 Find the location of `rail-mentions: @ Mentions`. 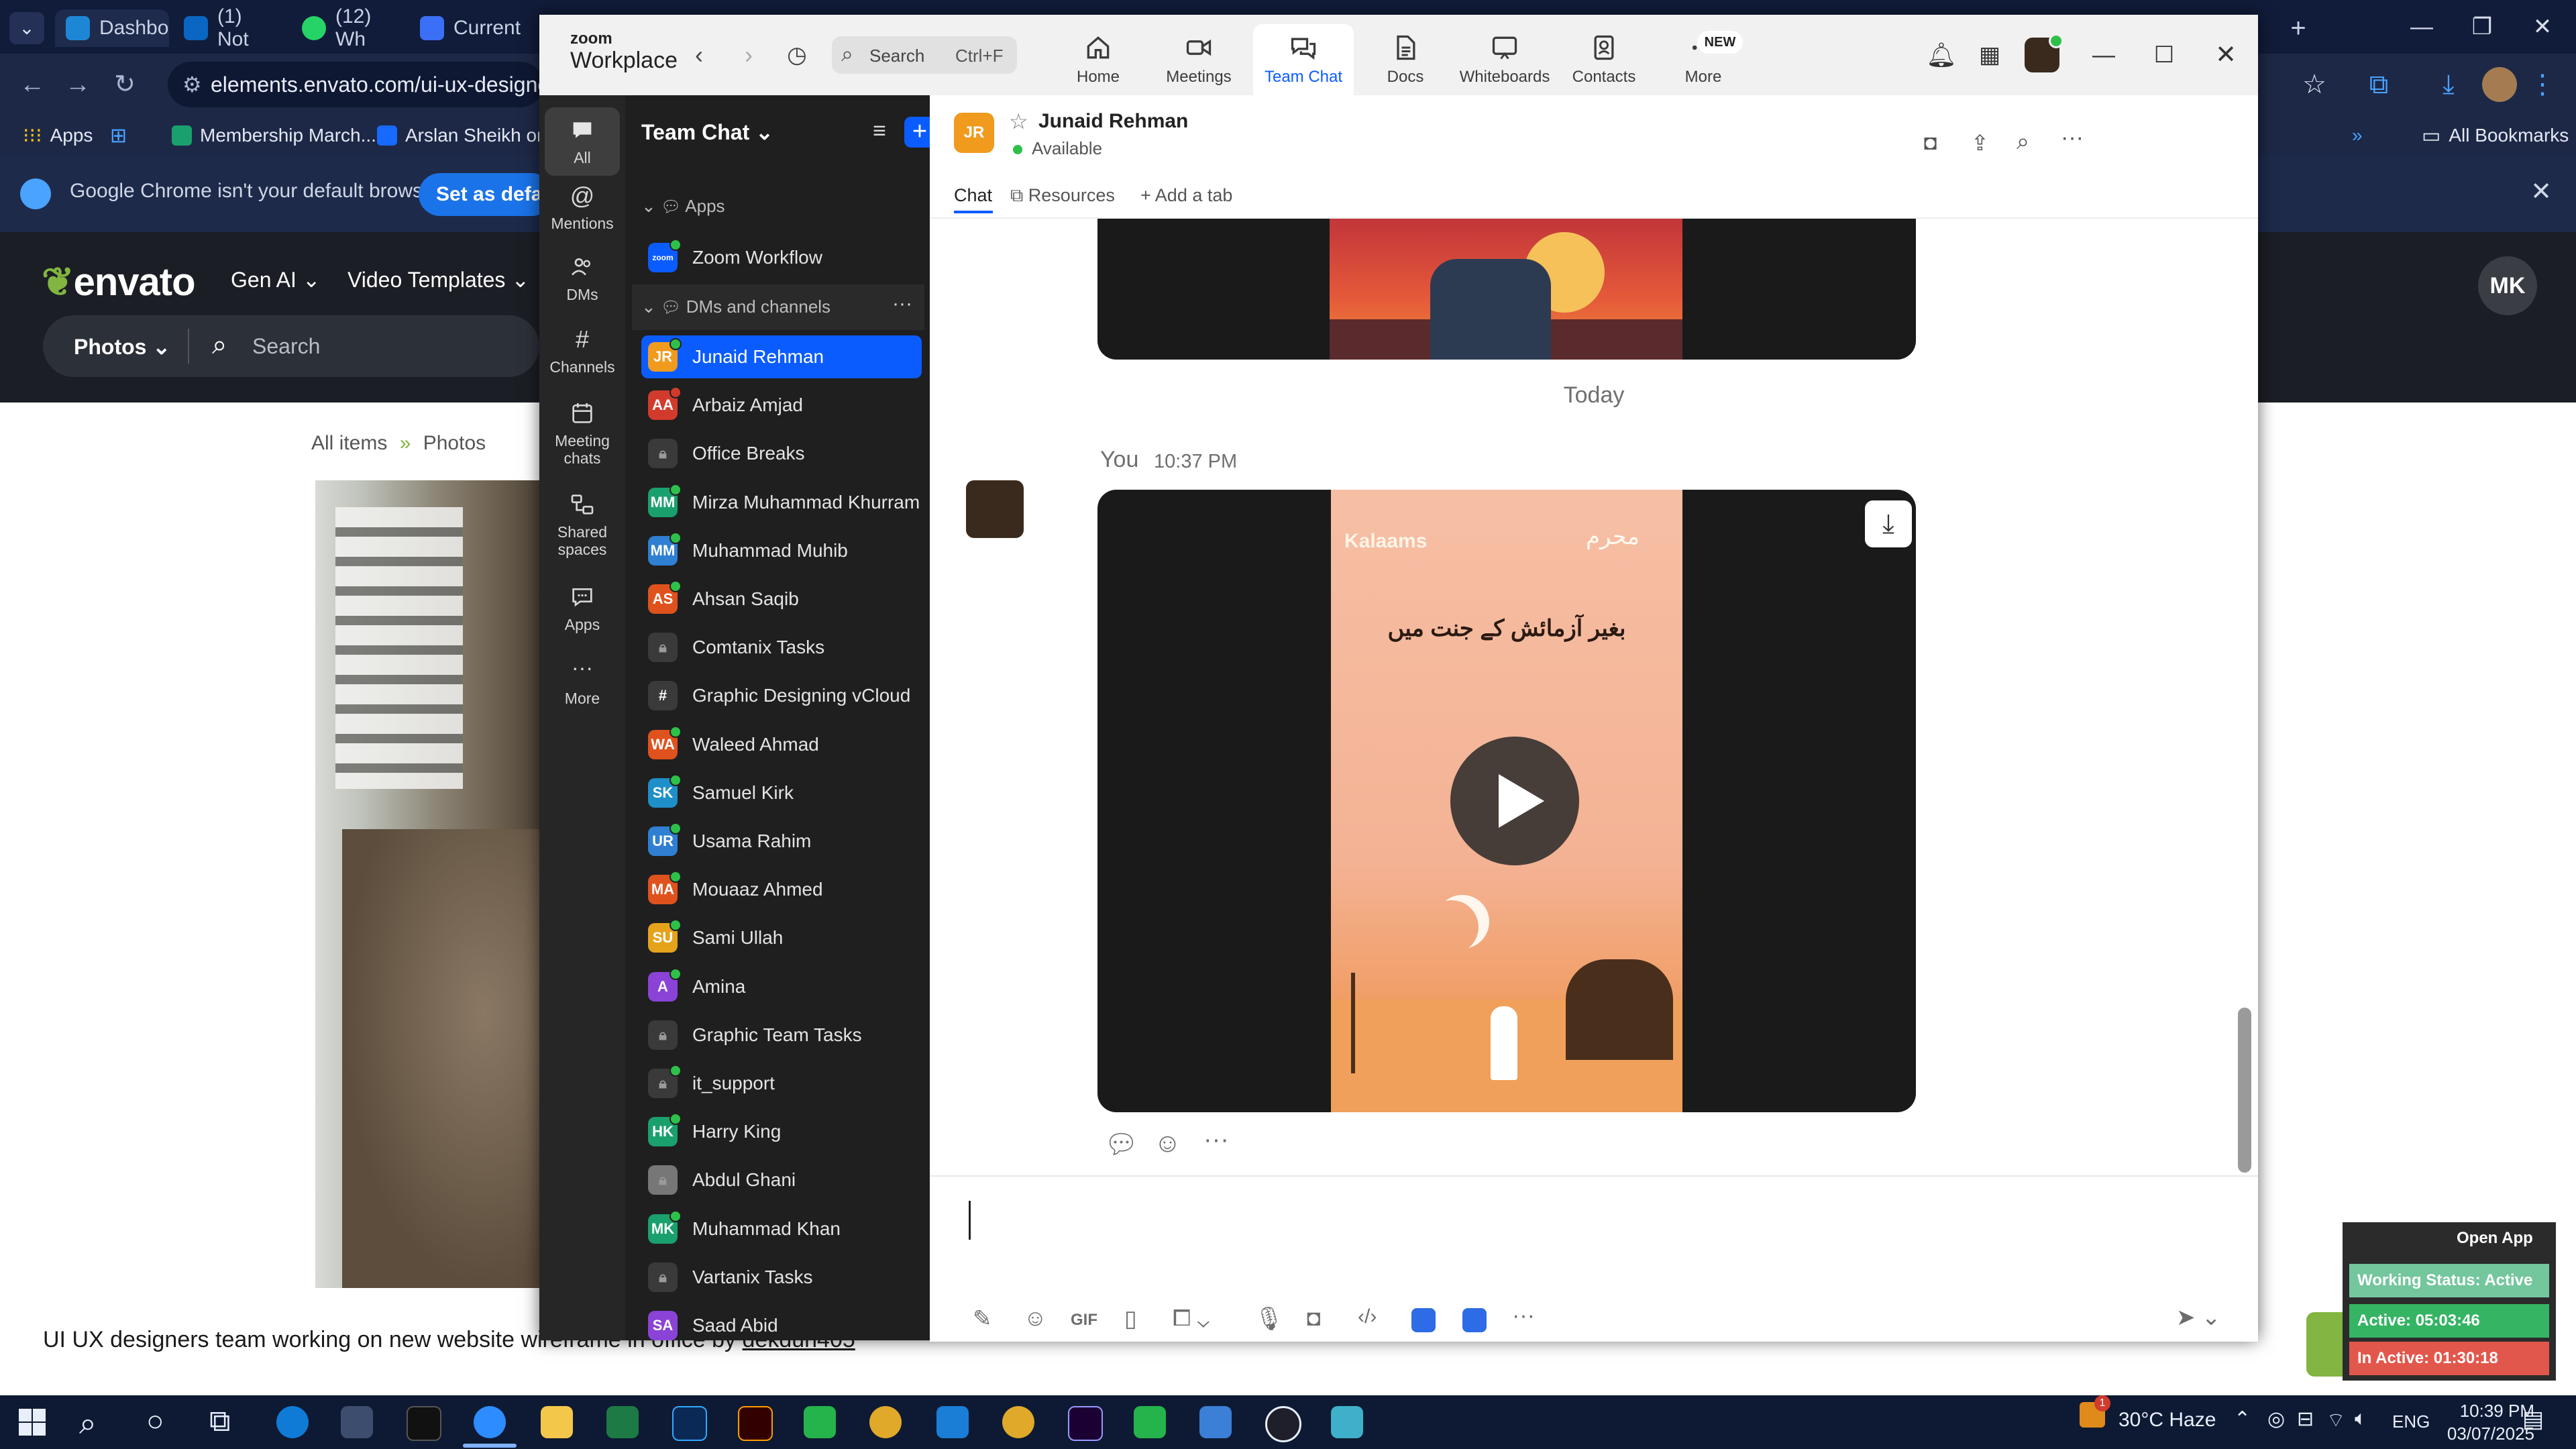

rail-mentions: @ Mentions is located at coordinates (582, 207).